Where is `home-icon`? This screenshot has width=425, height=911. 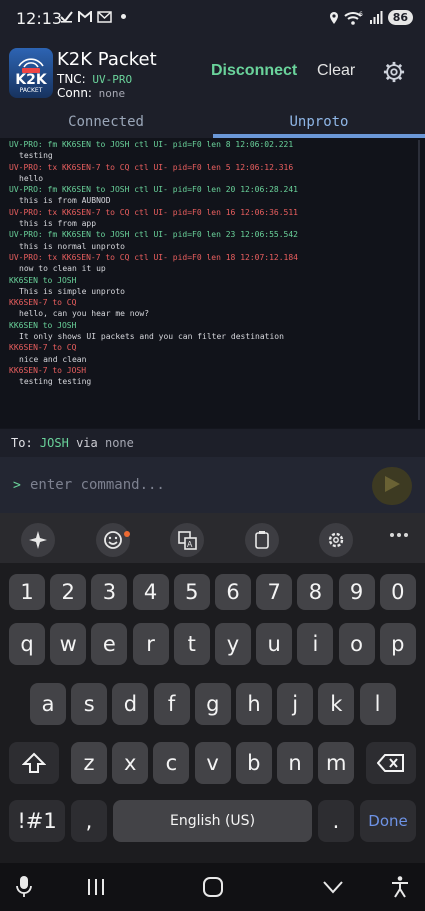 home-icon is located at coordinates (213, 887).